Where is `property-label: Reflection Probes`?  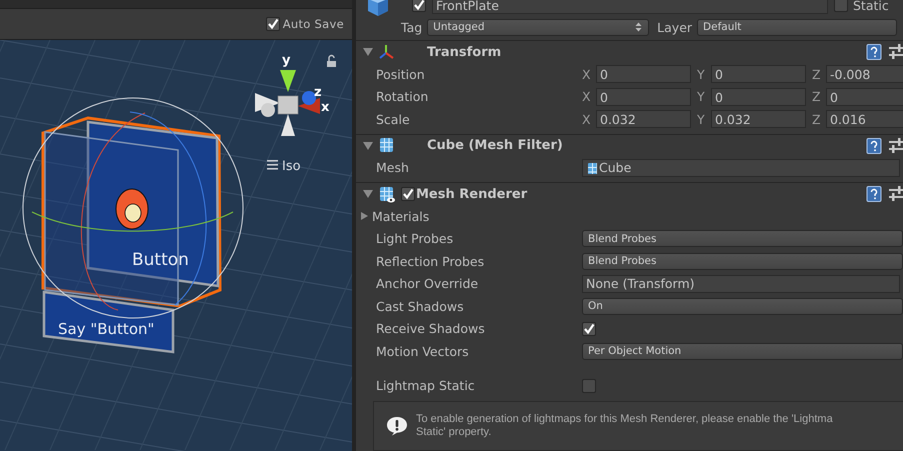 property-label: Reflection Probes is located at coordinates (431, 261).